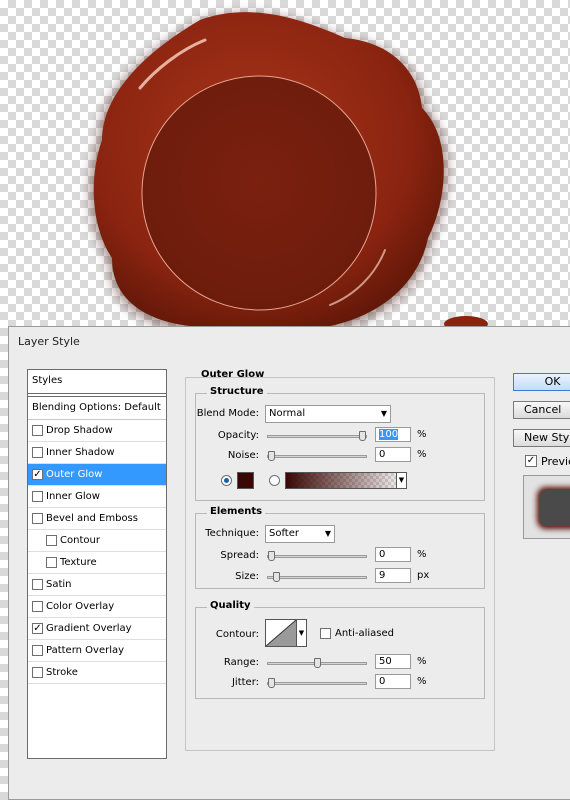  What do you see at coordinates (382, 681) in the screenshot?
I see `jitter-value: 0` at bounding box center [382, 681].